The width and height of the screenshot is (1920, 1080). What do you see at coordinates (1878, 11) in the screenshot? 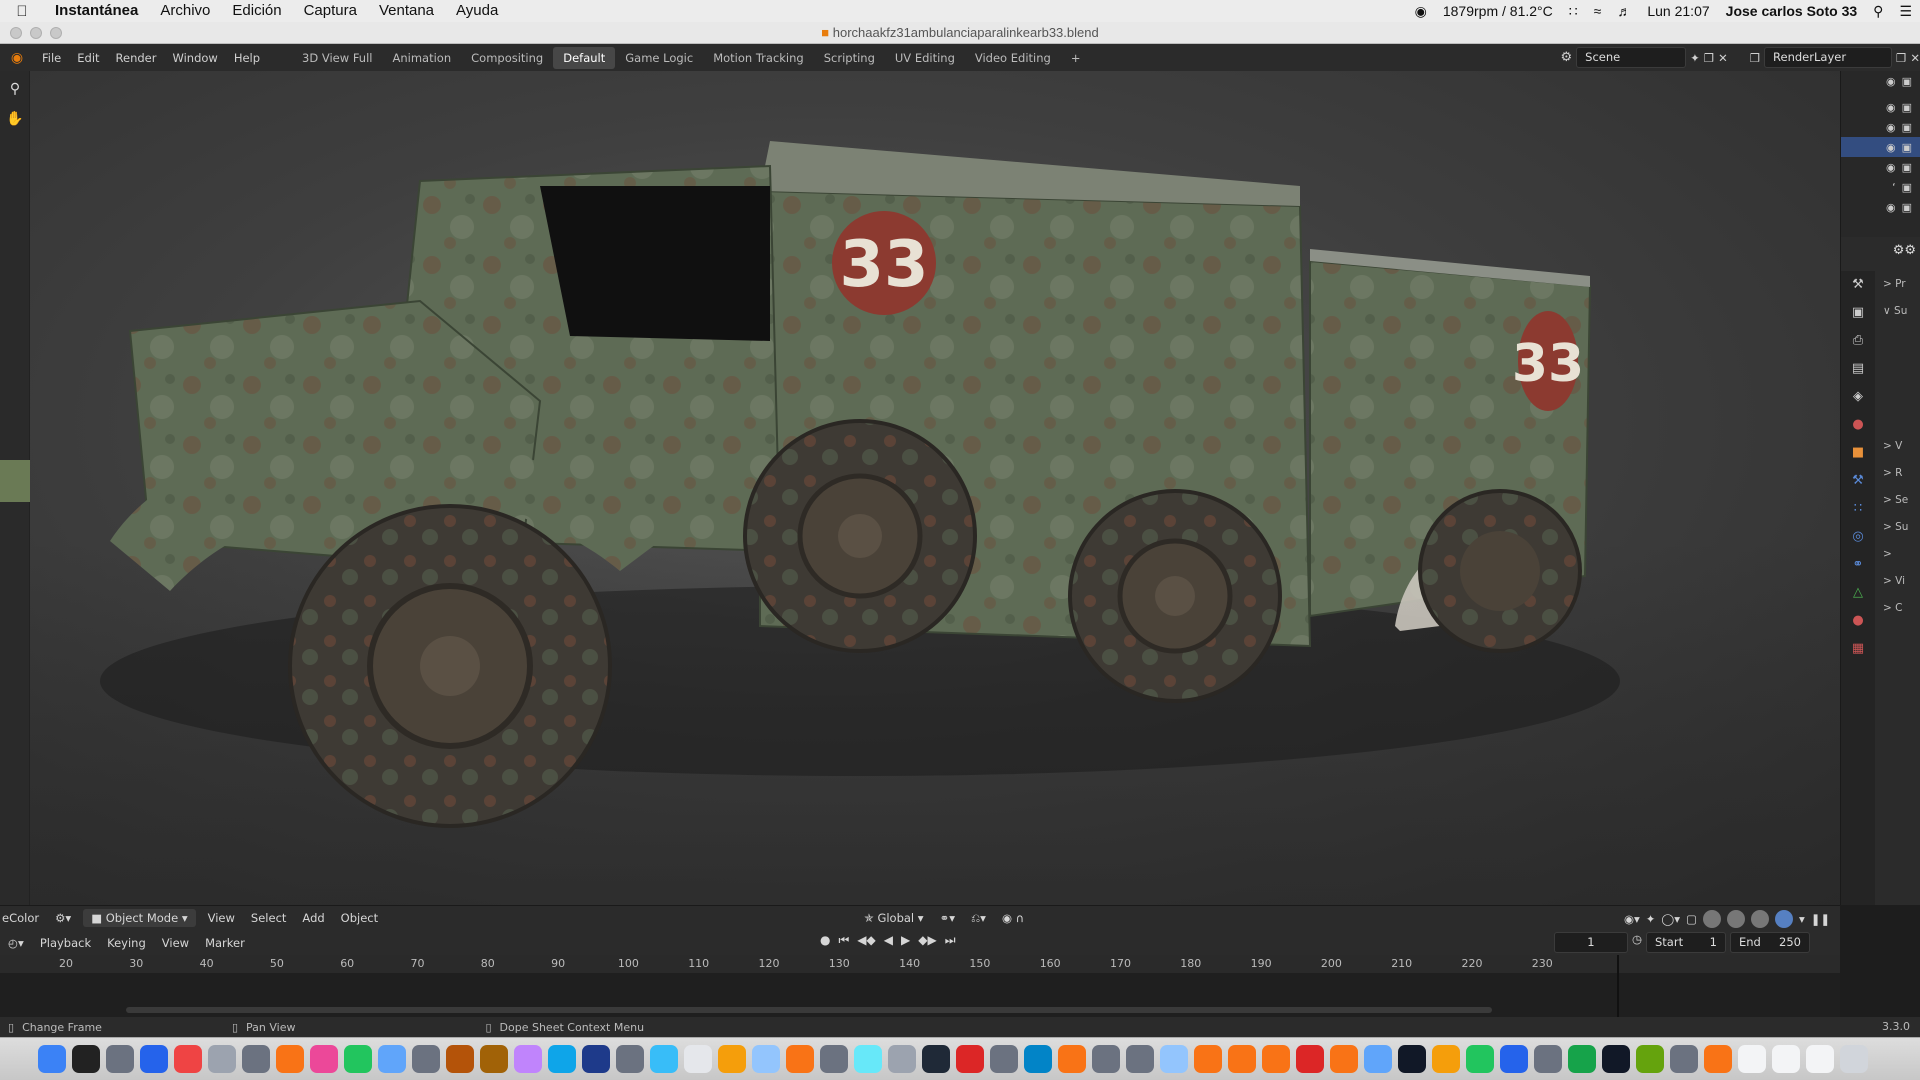
I see `spotlight-icon: ⚲` at bounding box center [1878, 11].